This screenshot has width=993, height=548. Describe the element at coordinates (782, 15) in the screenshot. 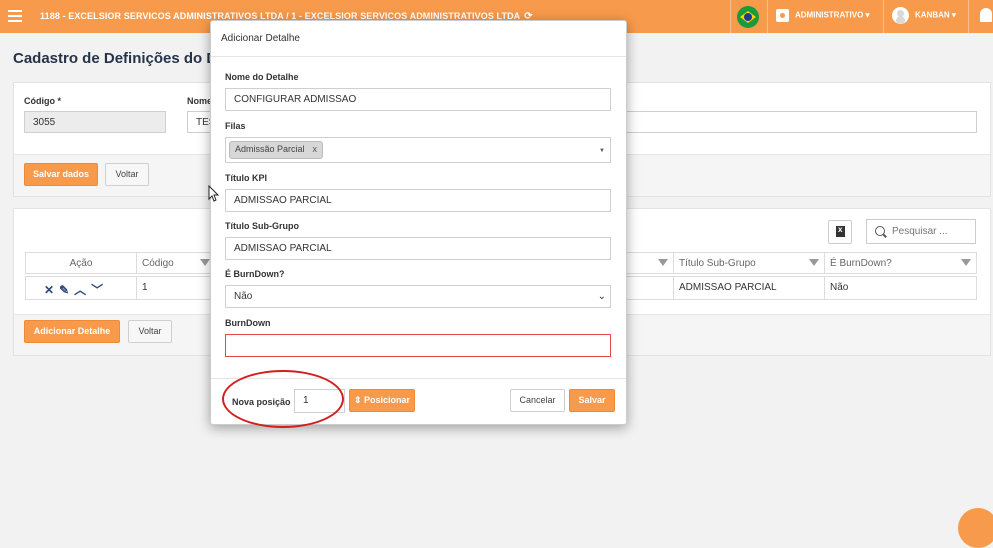

I see `profile-icon` at that location.